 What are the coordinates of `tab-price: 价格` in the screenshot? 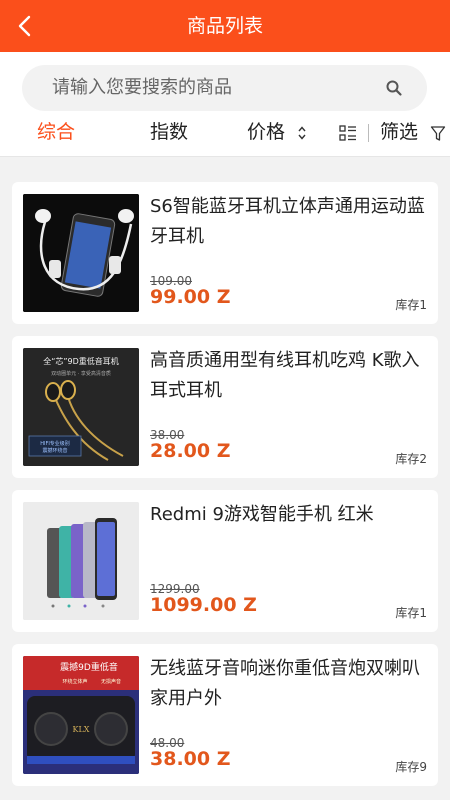 It's located at (266, 134).